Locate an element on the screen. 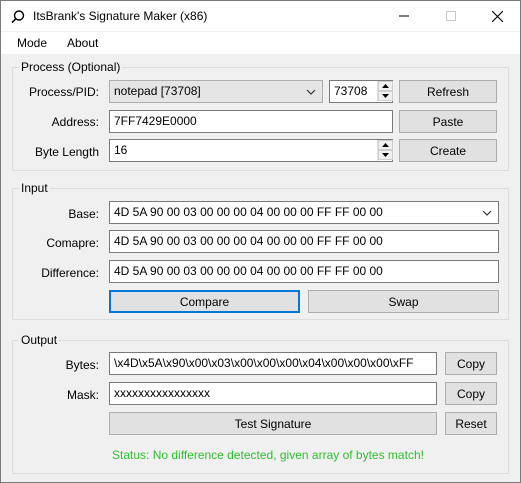 The height and width of the screenshot is (483, 521). byte-length-spinner is located at coordinates (385, 150).